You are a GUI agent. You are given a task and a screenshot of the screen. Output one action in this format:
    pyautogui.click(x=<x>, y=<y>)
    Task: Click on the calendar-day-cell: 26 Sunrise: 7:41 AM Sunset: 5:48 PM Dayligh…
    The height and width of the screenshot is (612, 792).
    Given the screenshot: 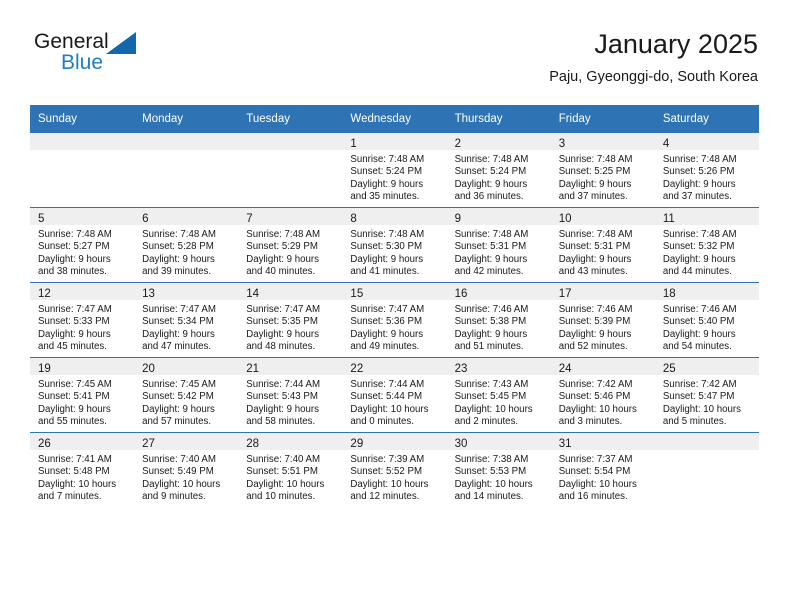 What is the action you would take?
    pyautogui.click(x=82, y=469)
    